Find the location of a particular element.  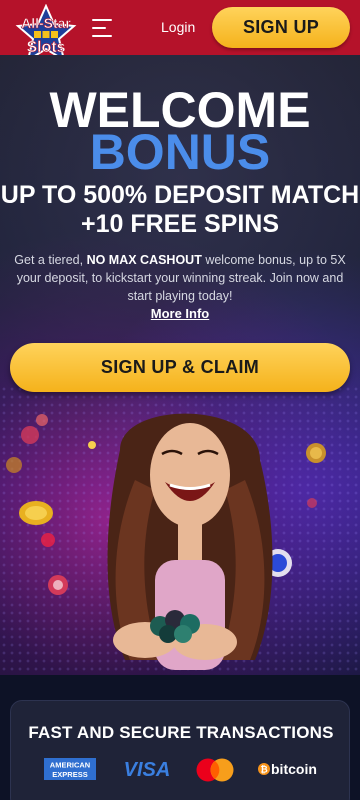

login-link: Login is located at coordinates (178, 27).